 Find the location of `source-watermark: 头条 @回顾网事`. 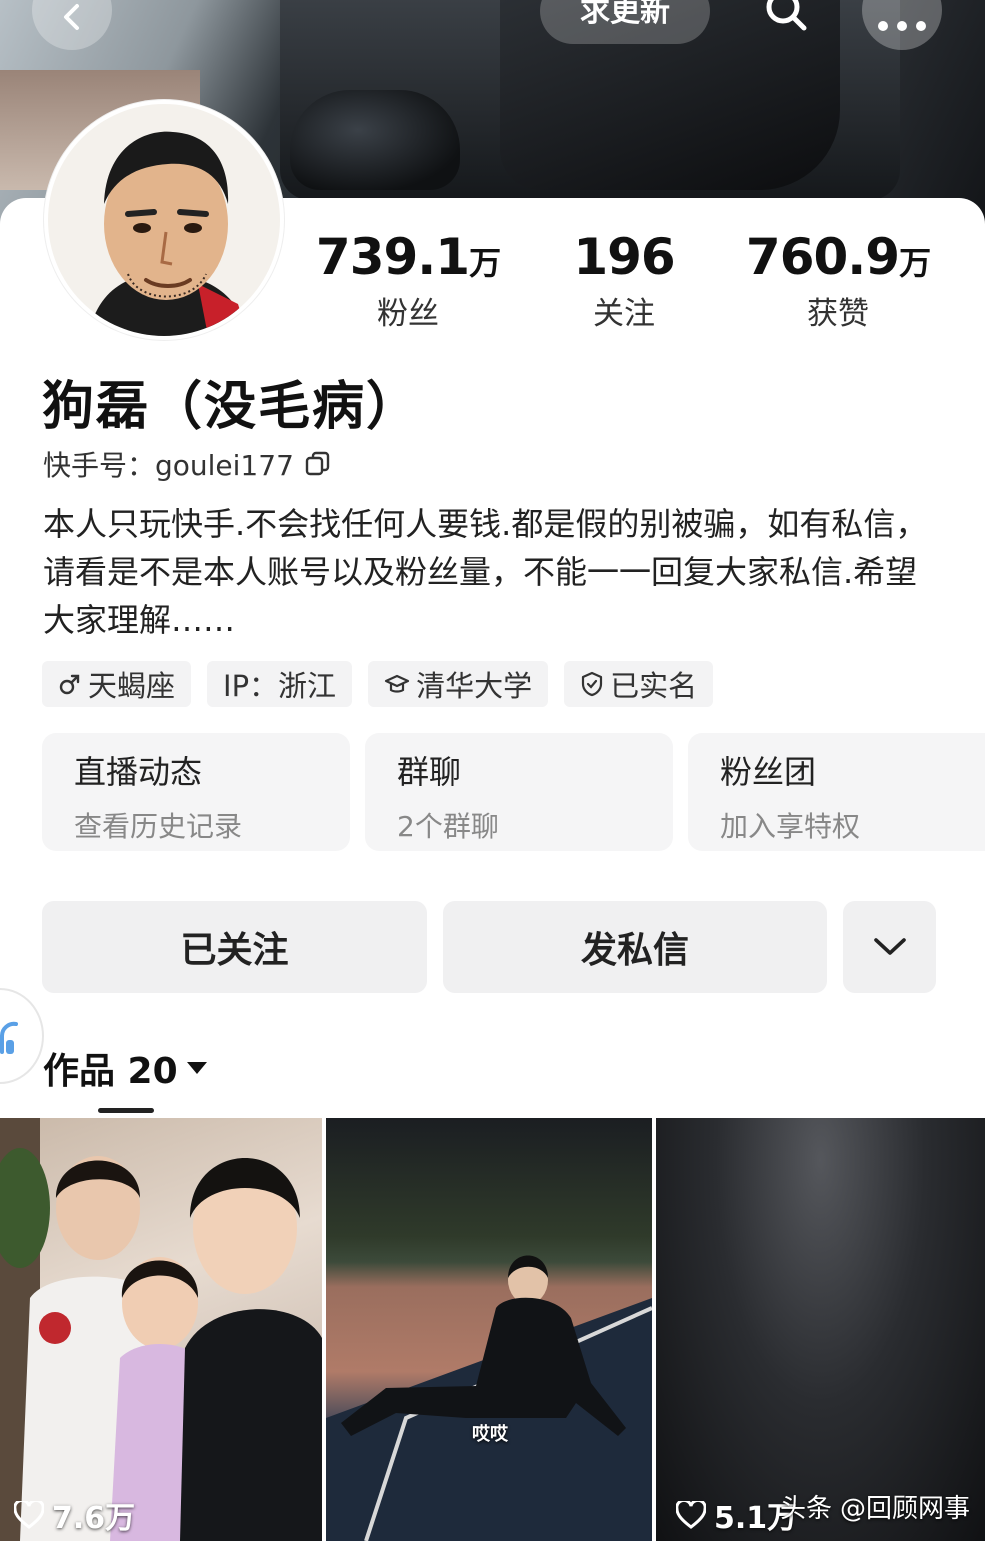

source-watermark: 头条 @回顾网事 is located at coordinates (875, 1506).